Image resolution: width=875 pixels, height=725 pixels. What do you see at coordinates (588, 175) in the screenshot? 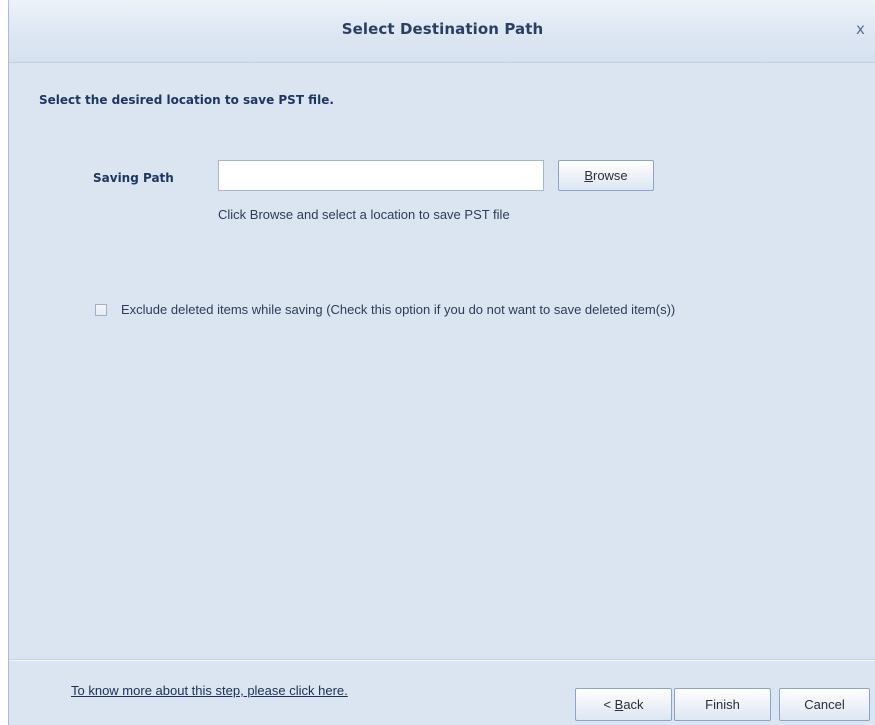
I see `browse-button-mnemonic: B` at bounding box center [588, 175].